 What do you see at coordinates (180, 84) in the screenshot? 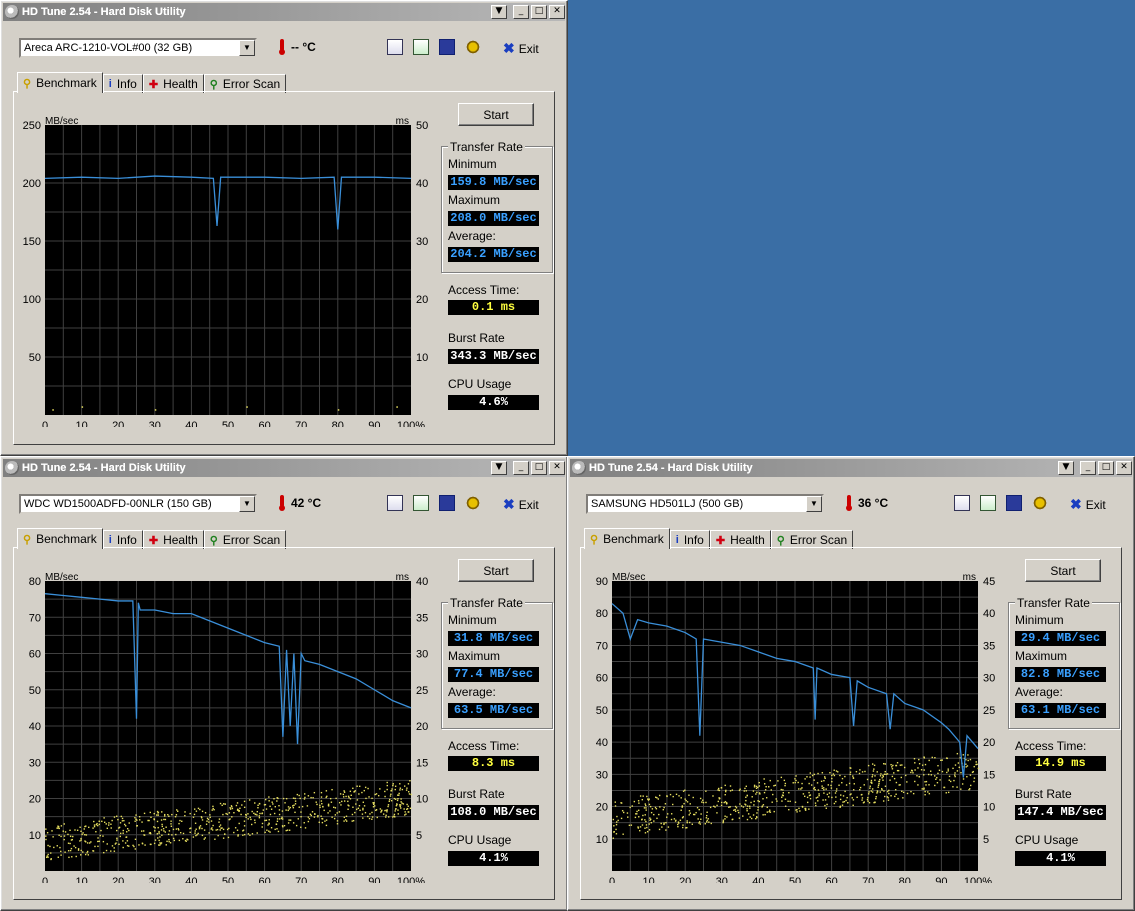
I see `tab-label: Health` at bounding box center [180, 84].